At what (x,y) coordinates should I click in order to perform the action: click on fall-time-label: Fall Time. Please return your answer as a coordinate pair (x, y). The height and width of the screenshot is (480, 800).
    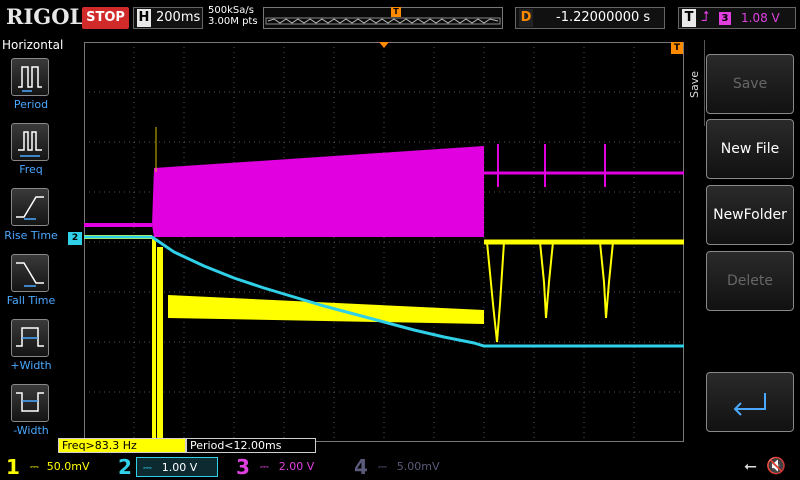
    Looking at the image, I should click on (31, 300).